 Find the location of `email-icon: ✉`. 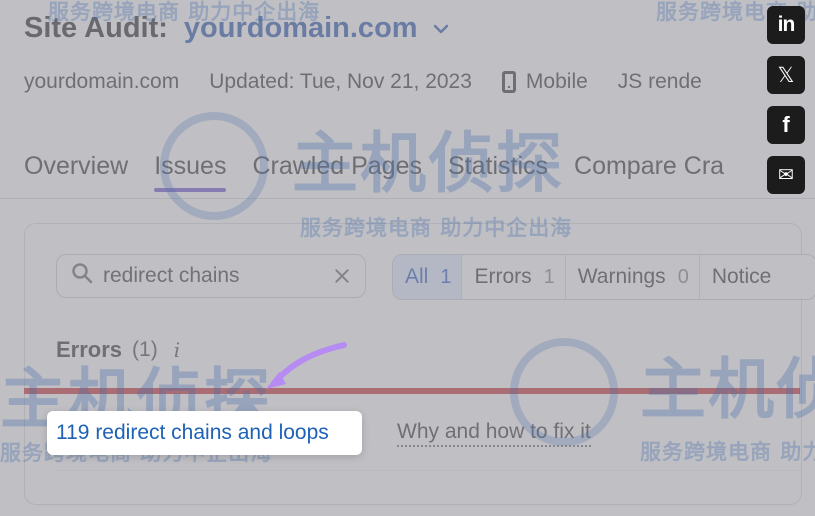

email-icon: ✉ is located at coordinates (786, 175).